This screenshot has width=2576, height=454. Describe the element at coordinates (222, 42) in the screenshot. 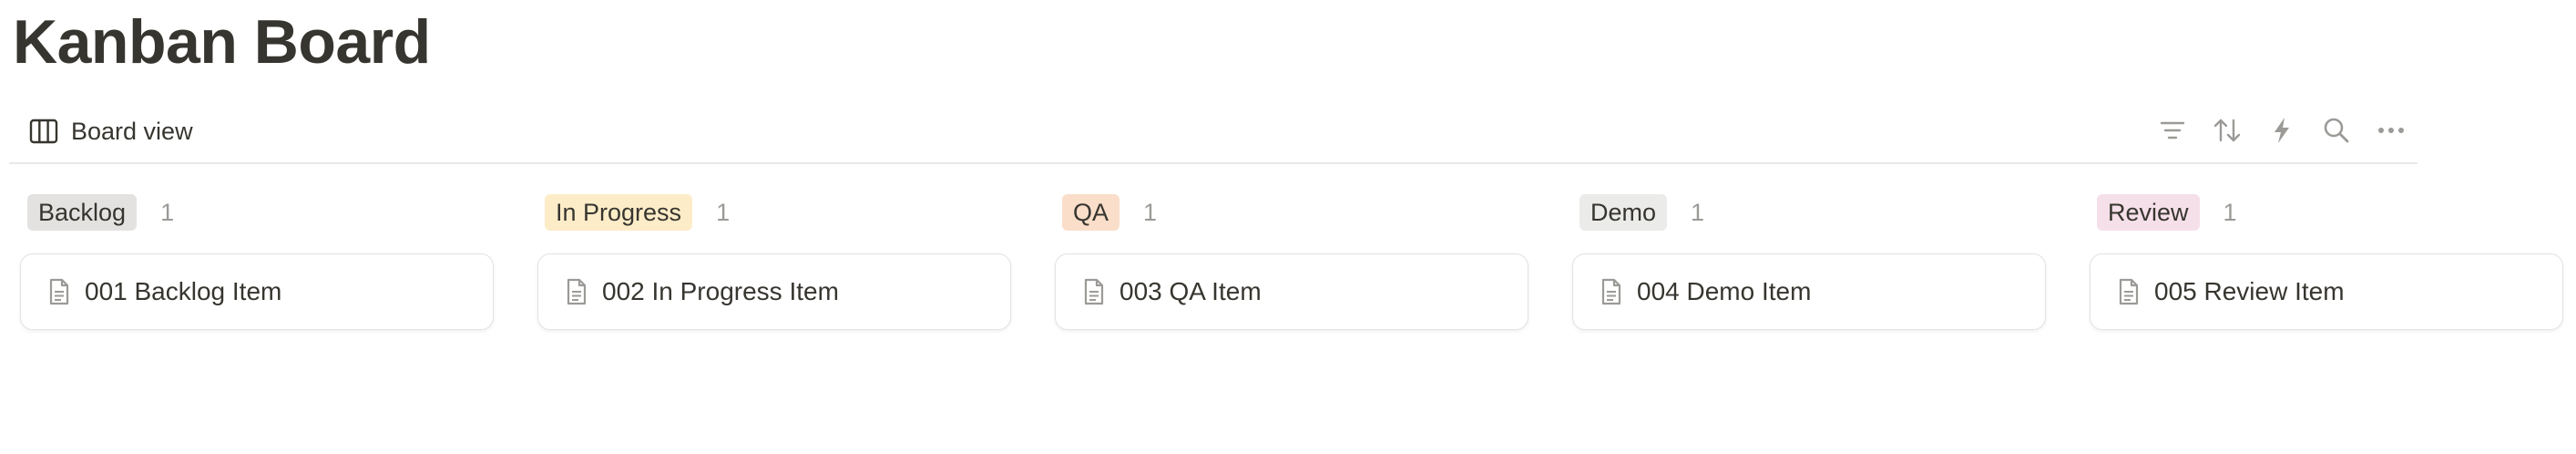

I see `page-title: Kanban Board` at that location.